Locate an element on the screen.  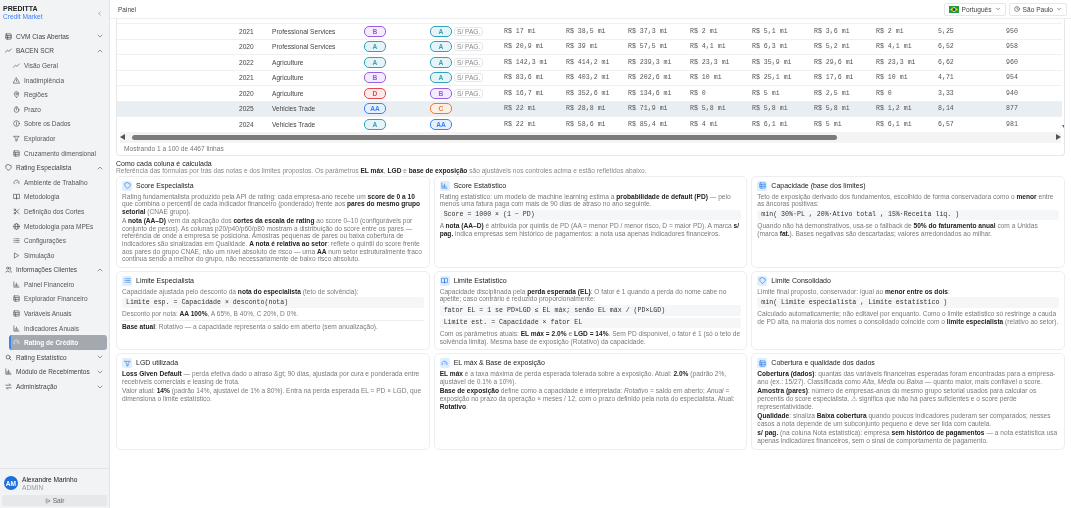
globe-icon is located at coordinates (16, 226).